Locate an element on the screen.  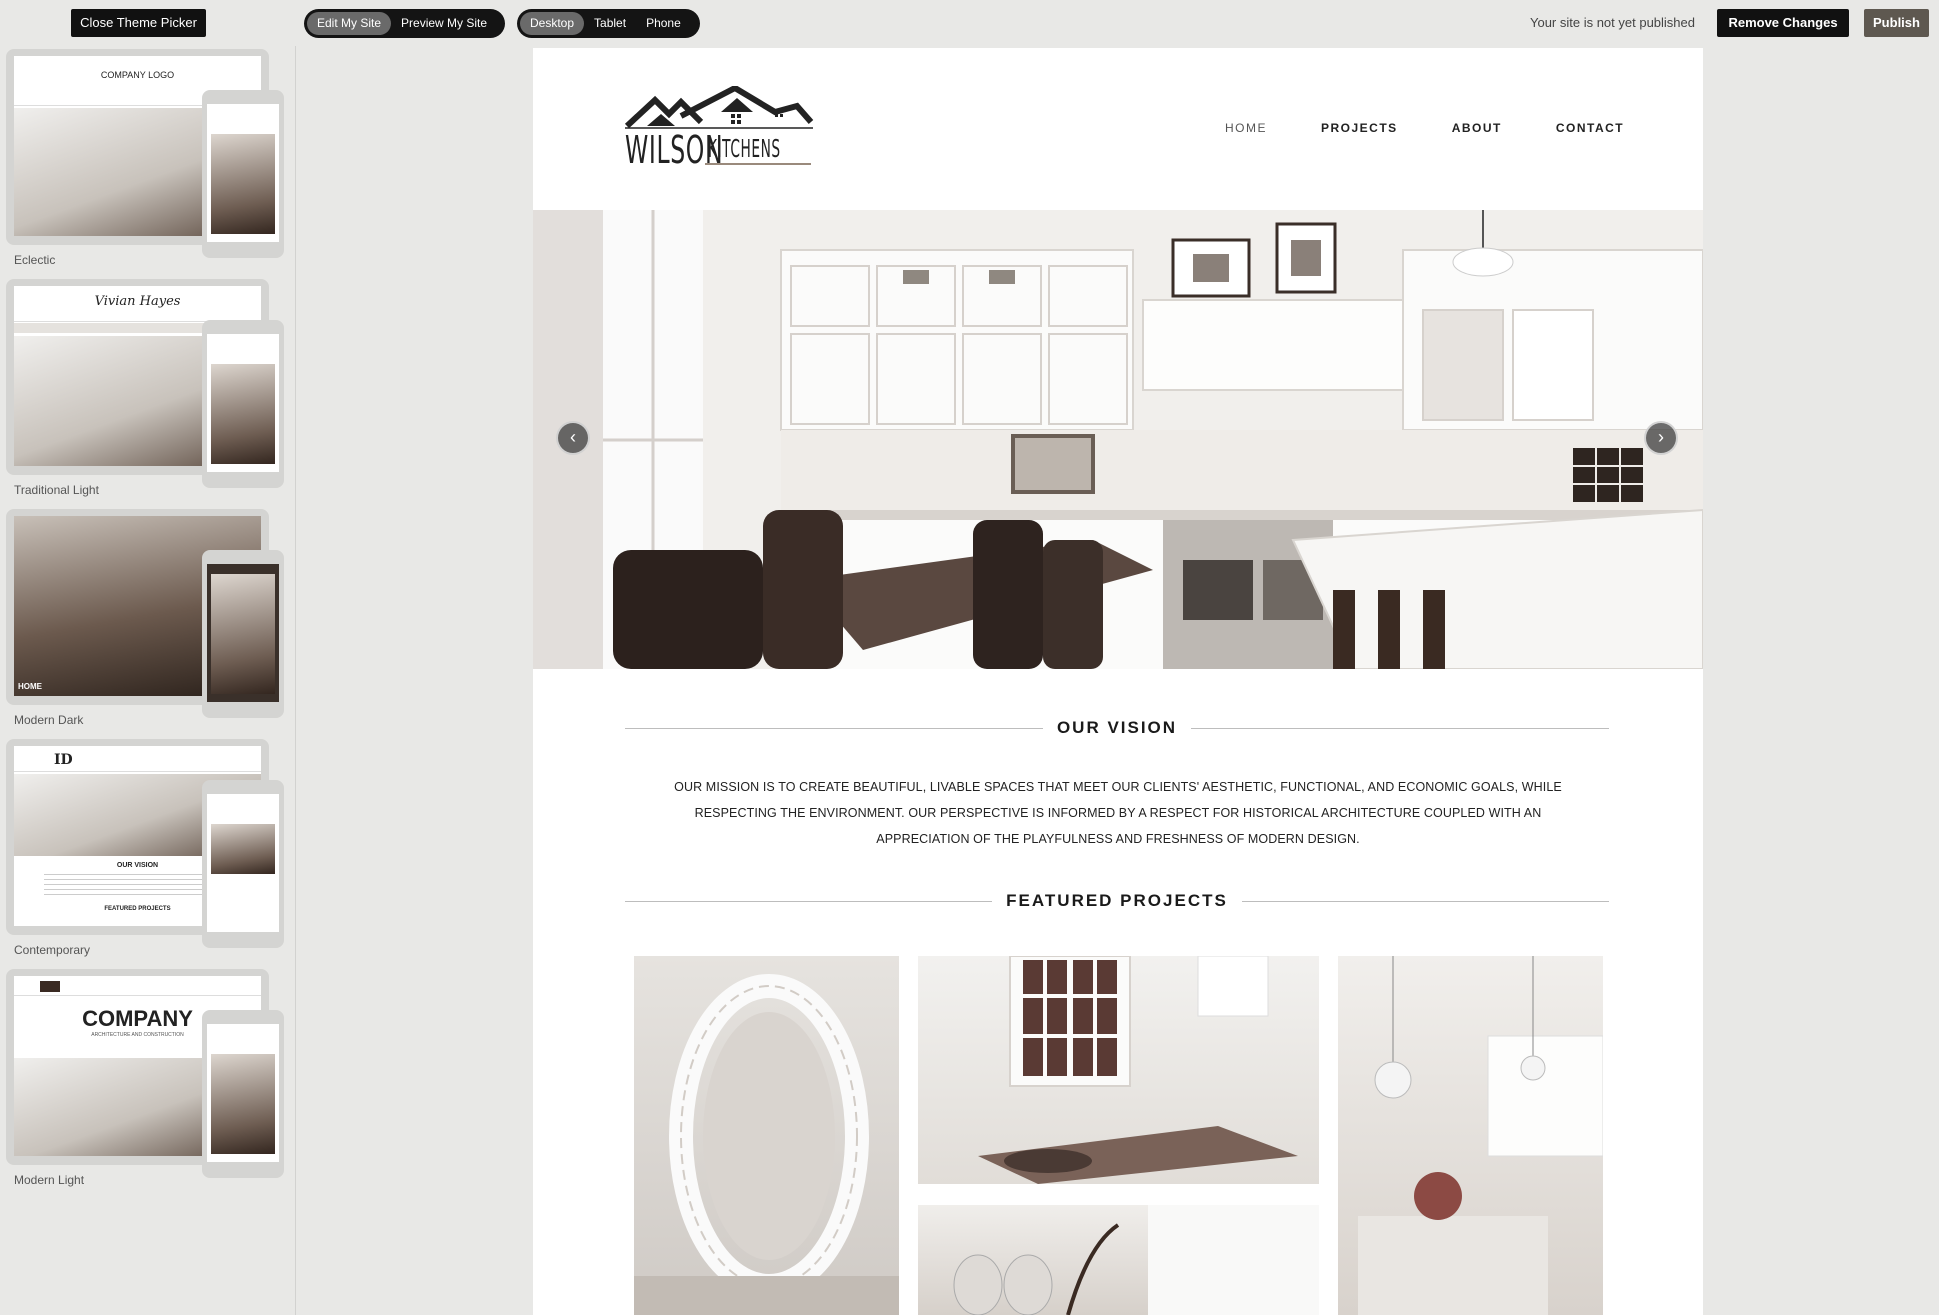
project-tile-glassware is located at coordinates (1118, 1260).